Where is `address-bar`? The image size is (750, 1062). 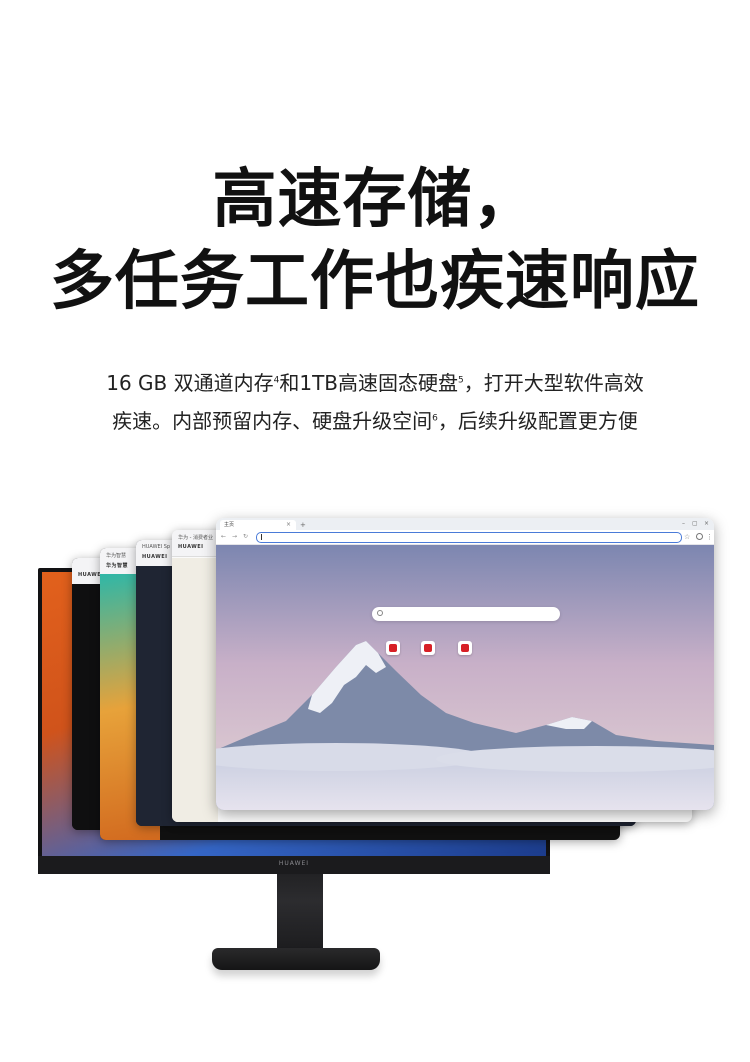
address-bar is located at coordinates (469, 537).